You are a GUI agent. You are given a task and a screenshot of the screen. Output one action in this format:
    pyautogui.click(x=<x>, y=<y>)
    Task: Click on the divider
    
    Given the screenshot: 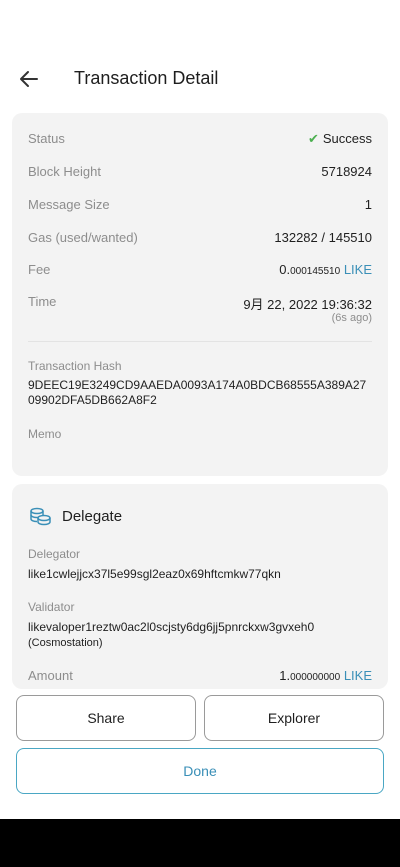 What is the action you would take?
    pyautogui.click(x=200, y=341)
    